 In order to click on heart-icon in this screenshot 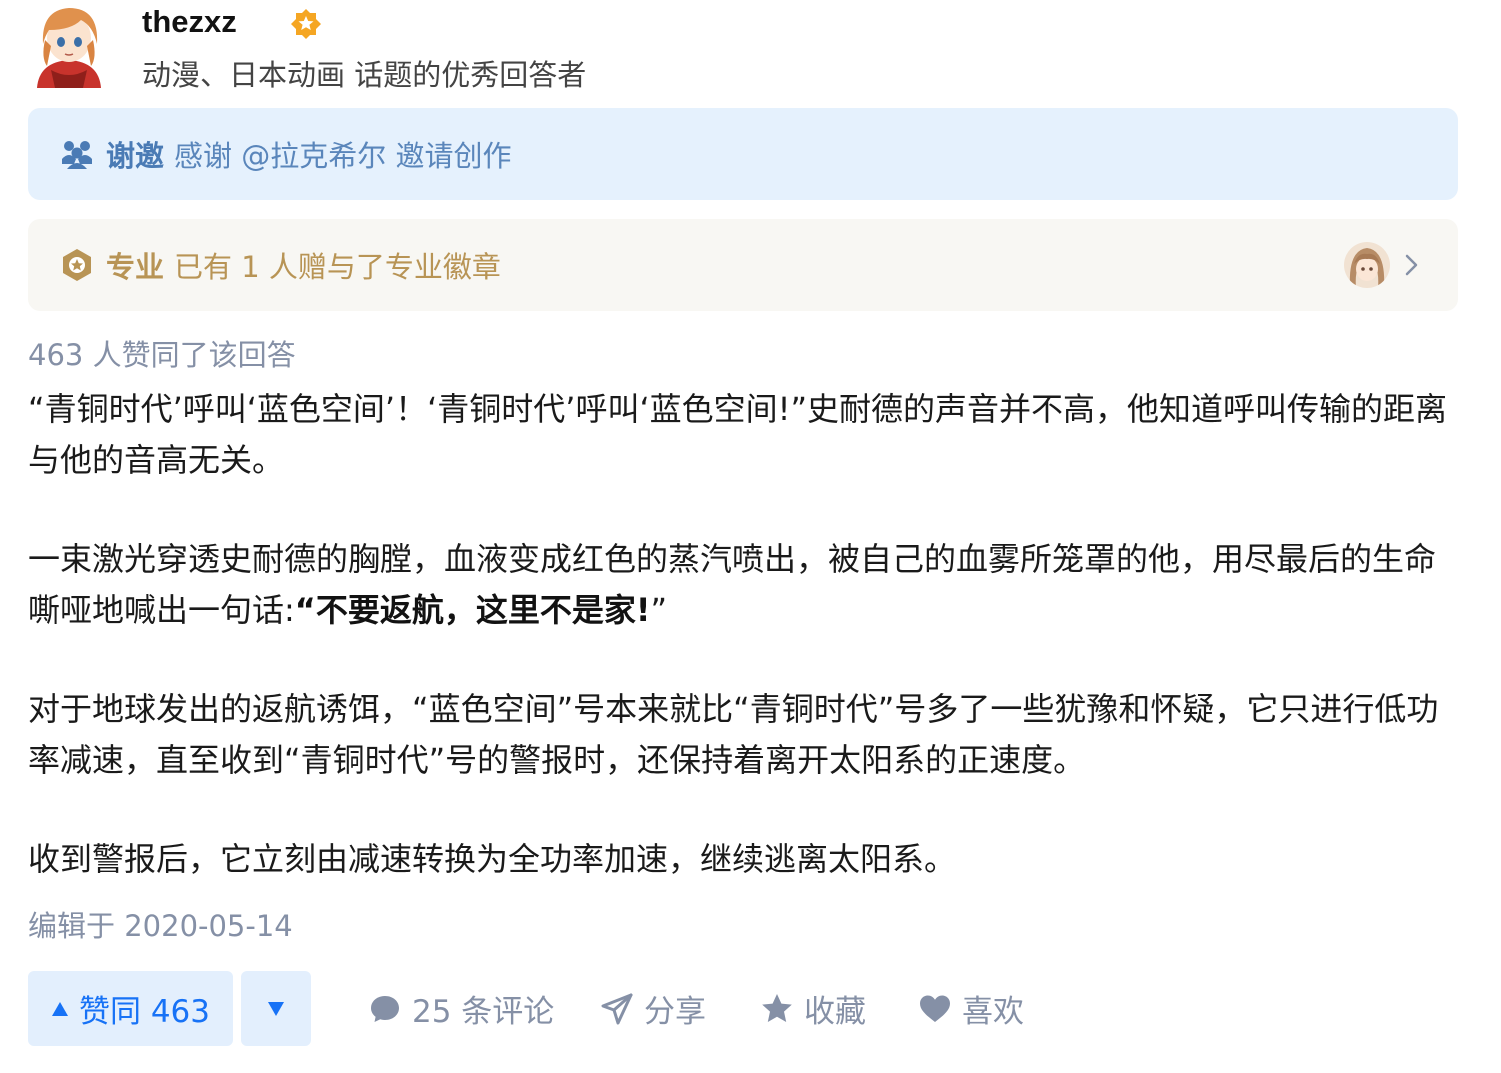, I will do `click(935, 1008)`.